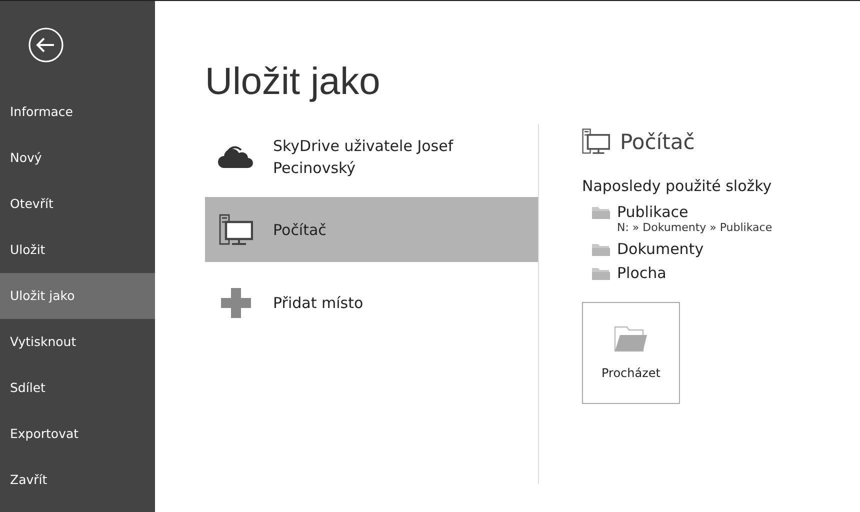 The width and height of the screenshot is (860, 512). I want to click on cloud-icon, so click(236, 156).